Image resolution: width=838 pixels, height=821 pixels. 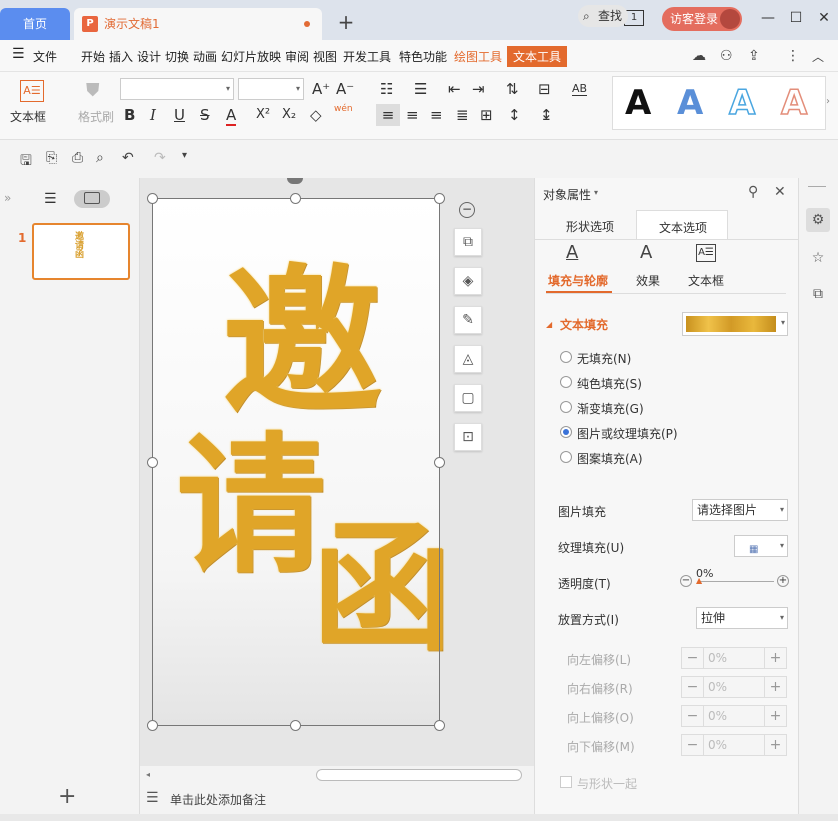 What do you see at coordinates (818, 258) in the screenshot?
I see `star-icon: ☆` at bounding box center [818, 258].